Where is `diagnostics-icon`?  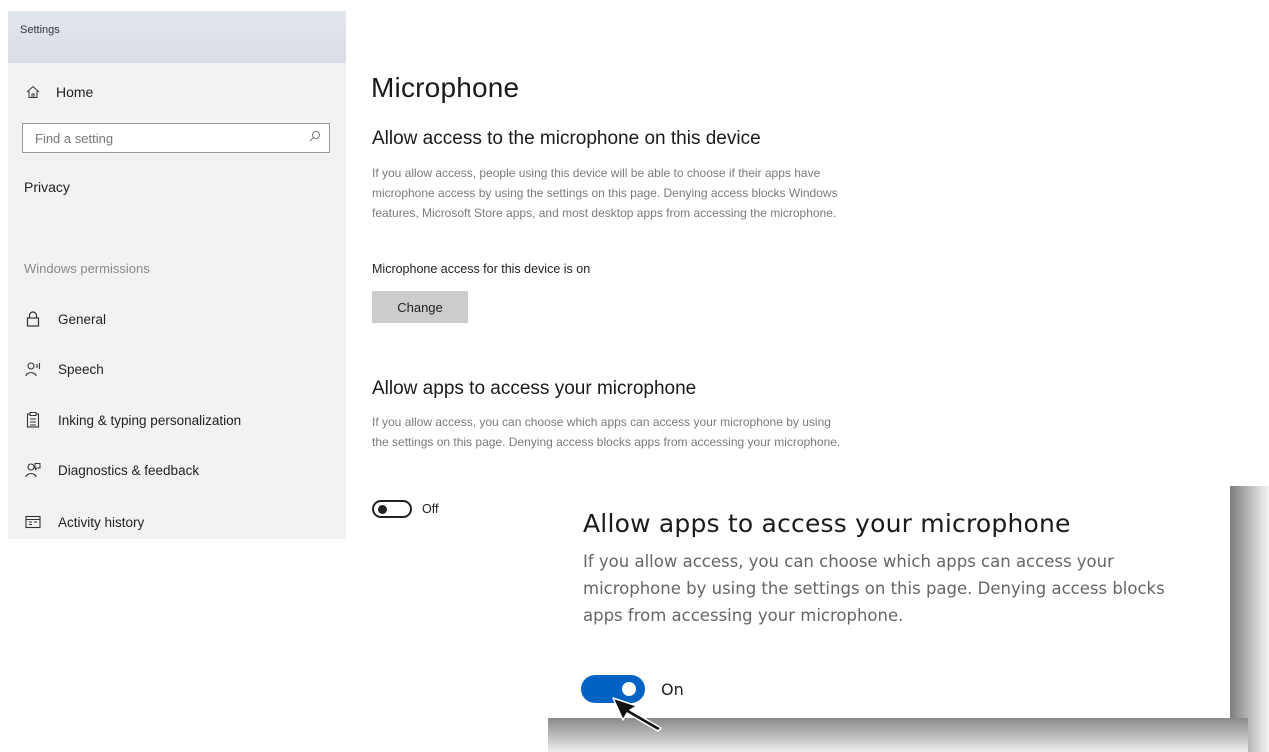
diagnostics-icon is located at coordinates (33, 470).